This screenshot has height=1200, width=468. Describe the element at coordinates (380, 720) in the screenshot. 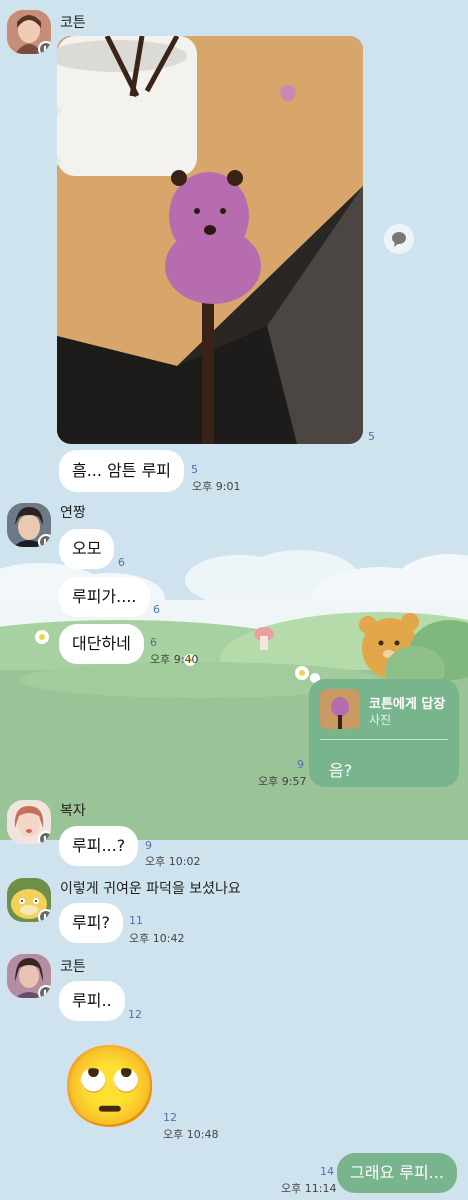

I see `reply-subtitle: 사진` at that location.